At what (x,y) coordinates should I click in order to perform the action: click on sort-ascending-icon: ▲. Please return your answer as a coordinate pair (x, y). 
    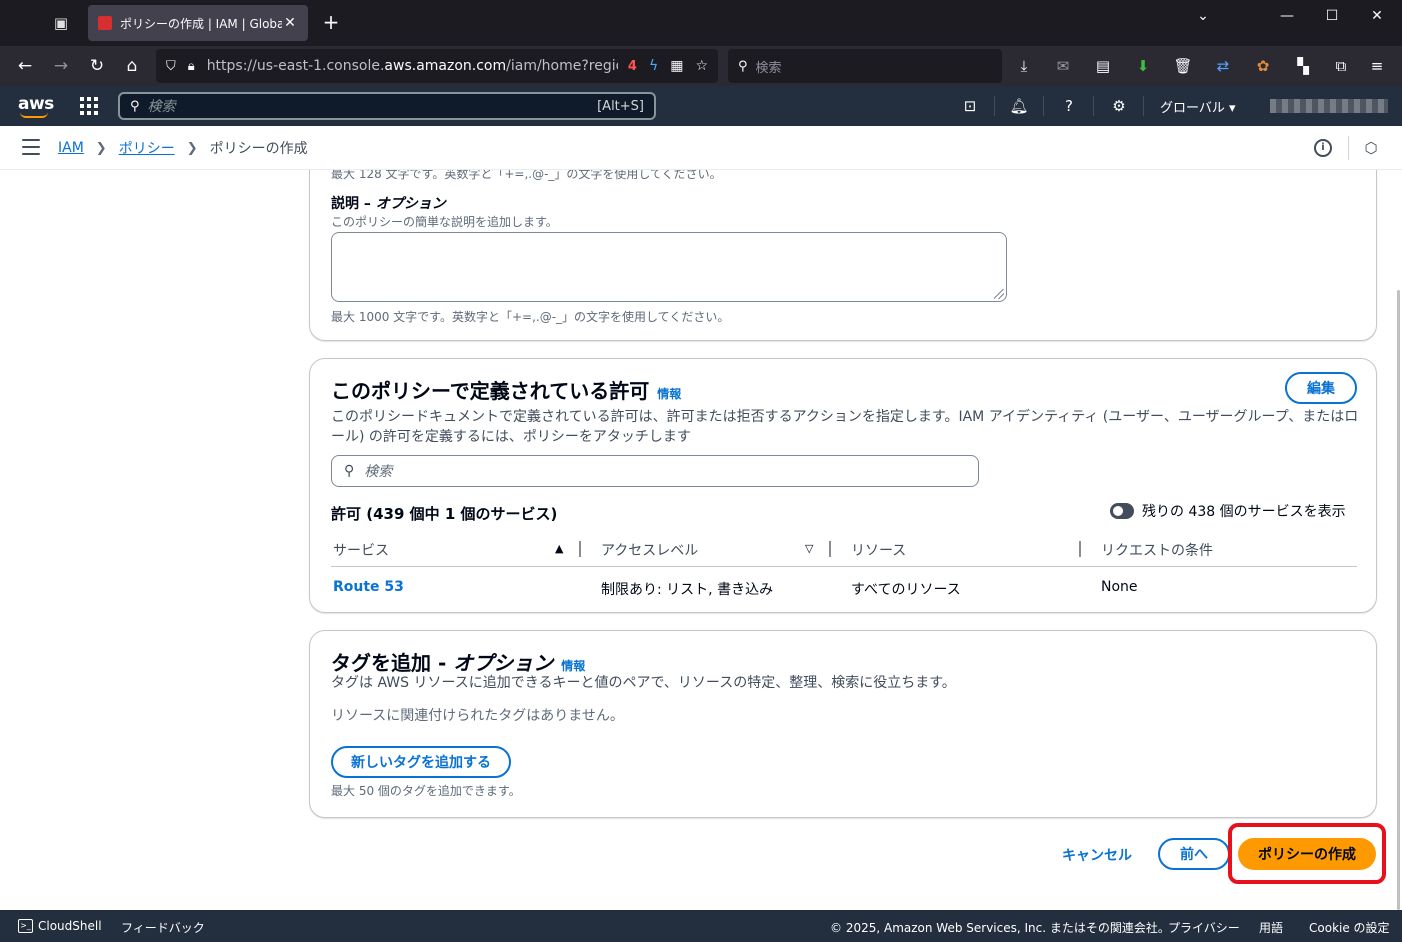
    Looking at the image, I should click on (559, 548).